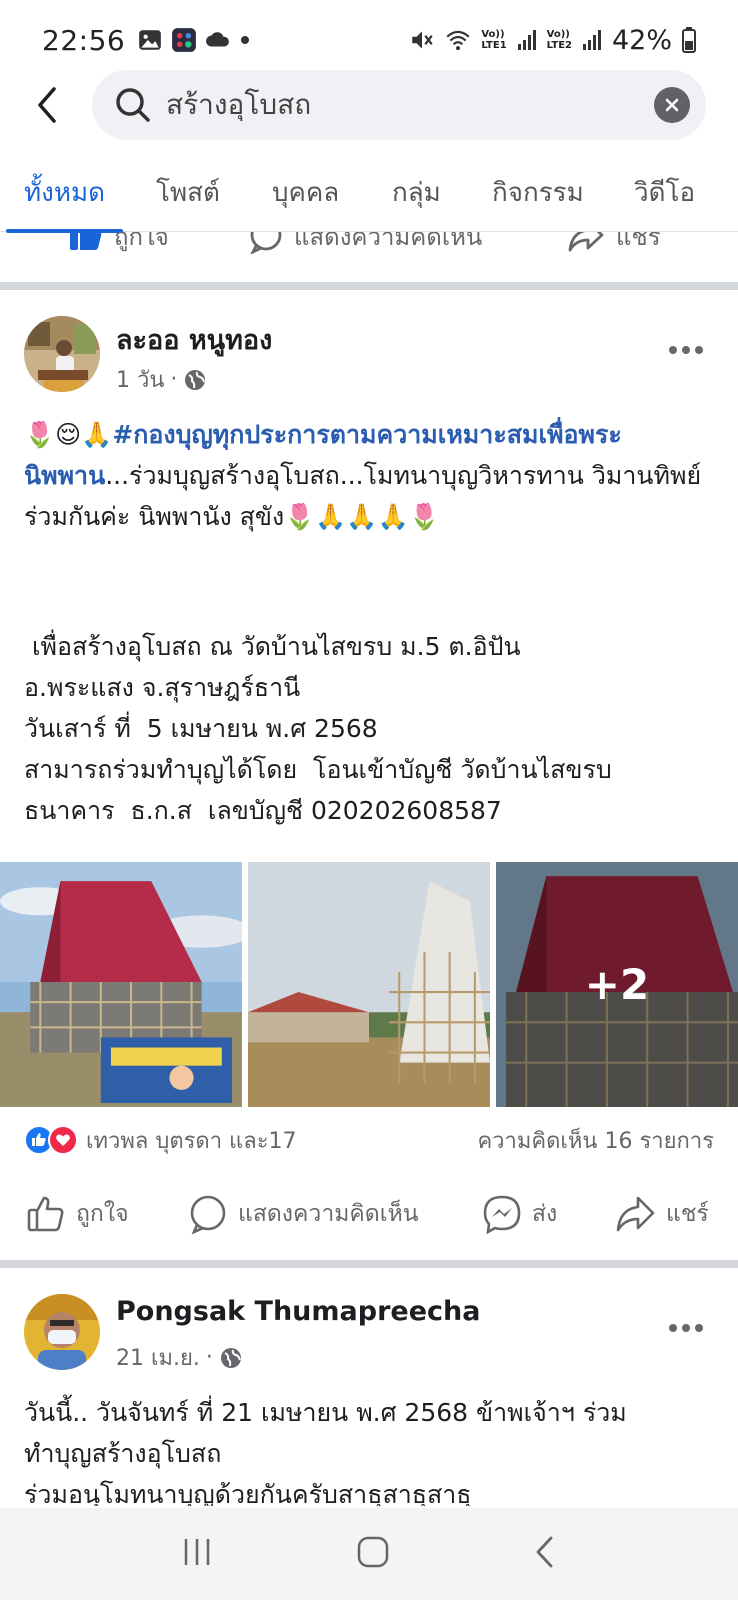  Describe the element at coordinates (298, 1311) in the screenshot. I see `post-author: Pongsak Thumapreecha` at that location.